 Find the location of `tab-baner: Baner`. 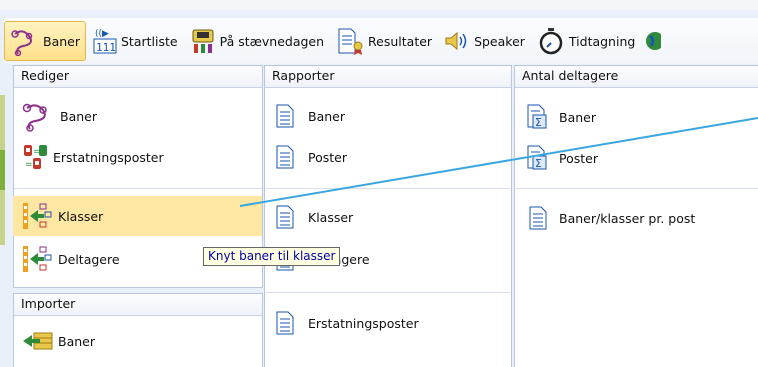

tab-baner: Baner is located at coordinates (45, 41).